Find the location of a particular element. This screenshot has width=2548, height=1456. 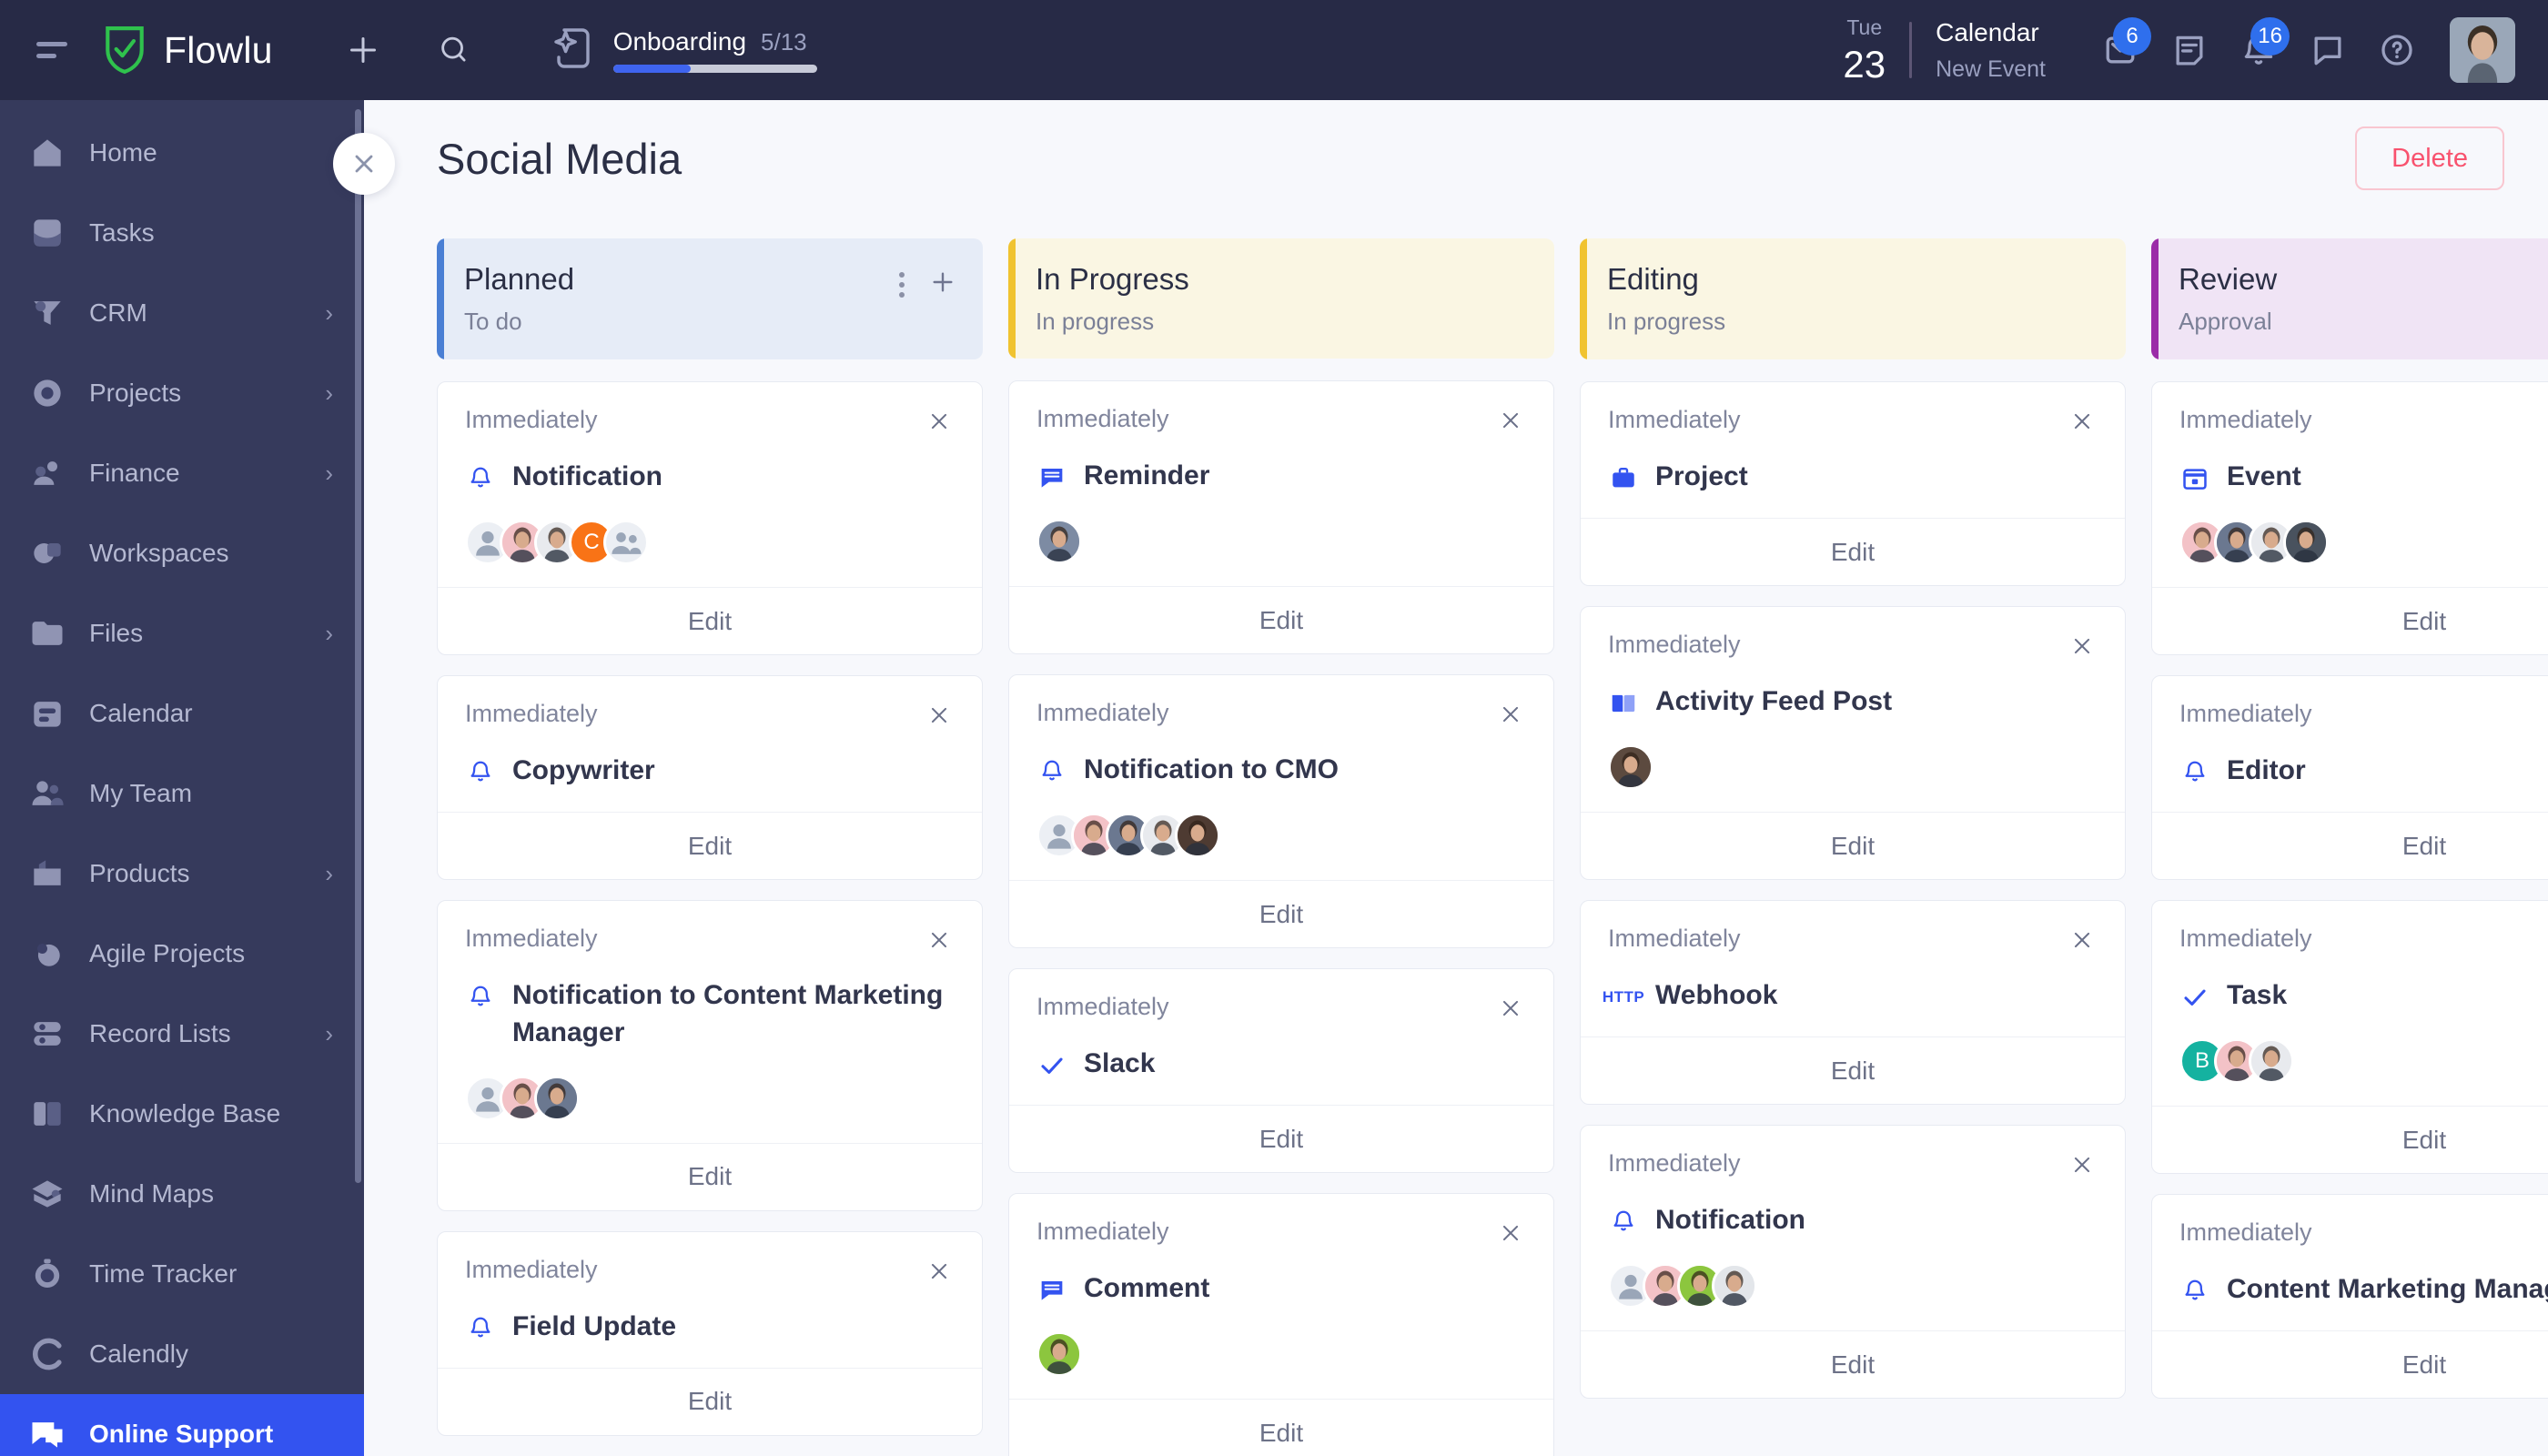

automation-card: Immediately Notification Edit is located at coordinates (1853, 1262).